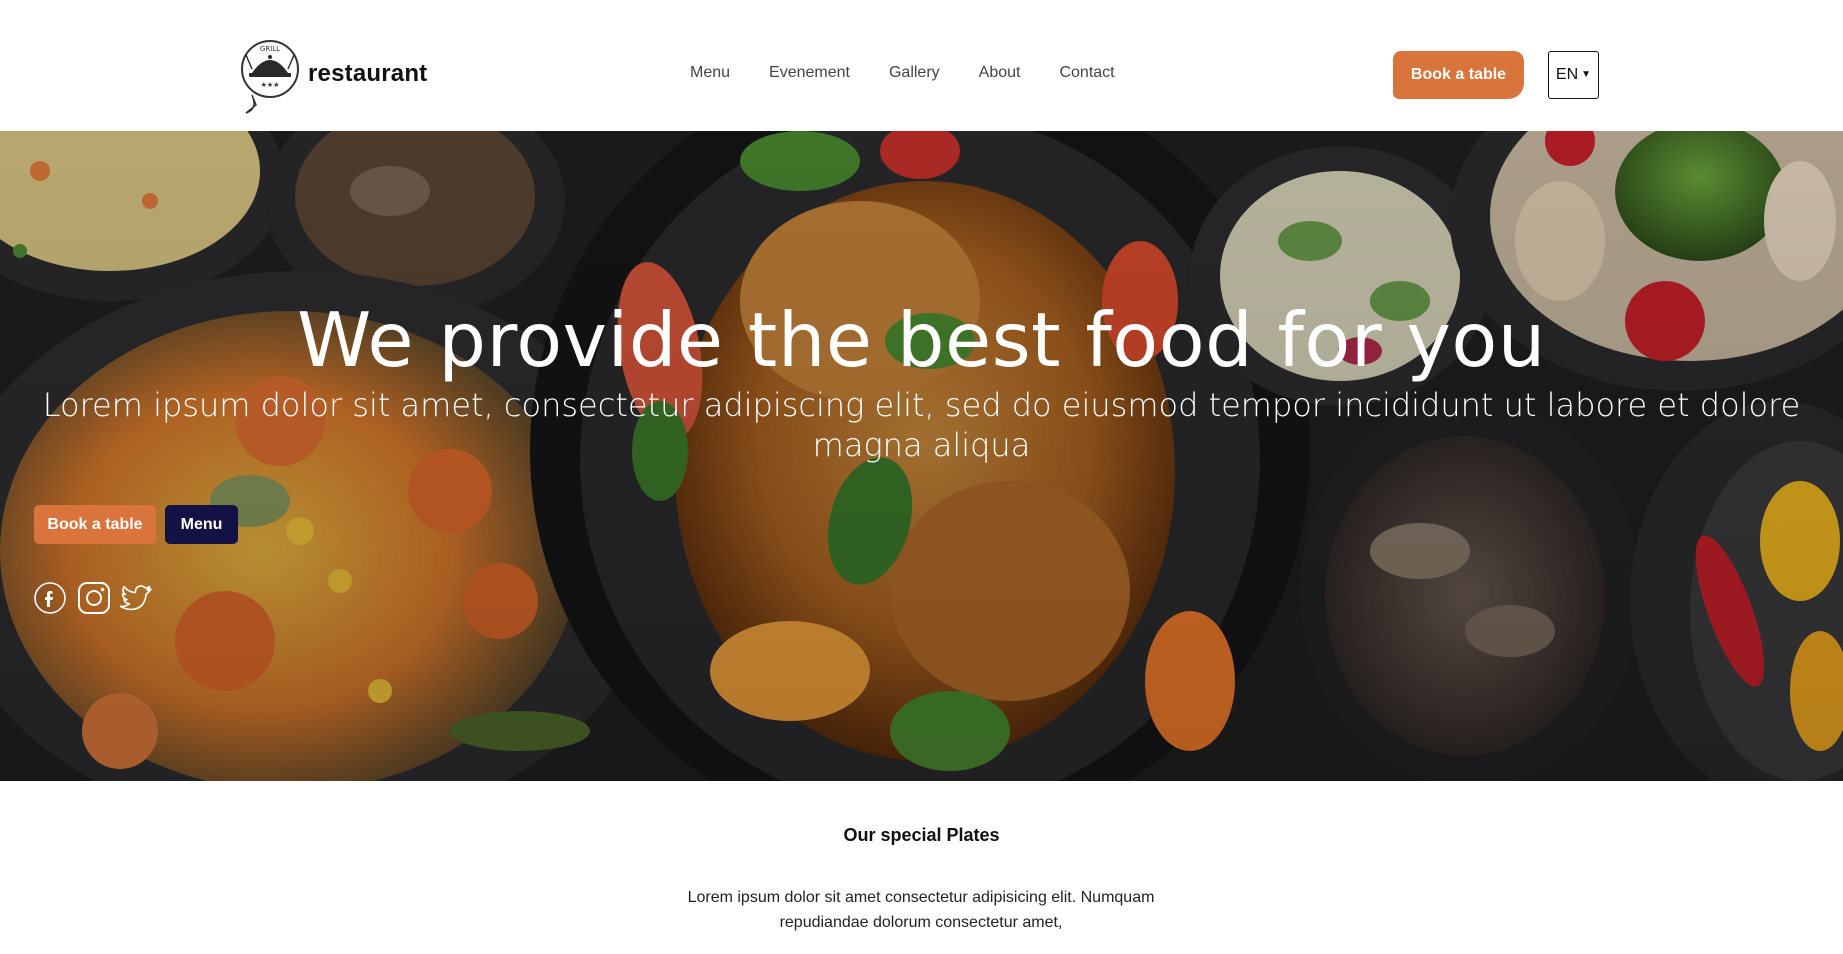 The width and height of the screenshot is (1843, 954). I want to click on language-value: EN, so click(1567, 74).